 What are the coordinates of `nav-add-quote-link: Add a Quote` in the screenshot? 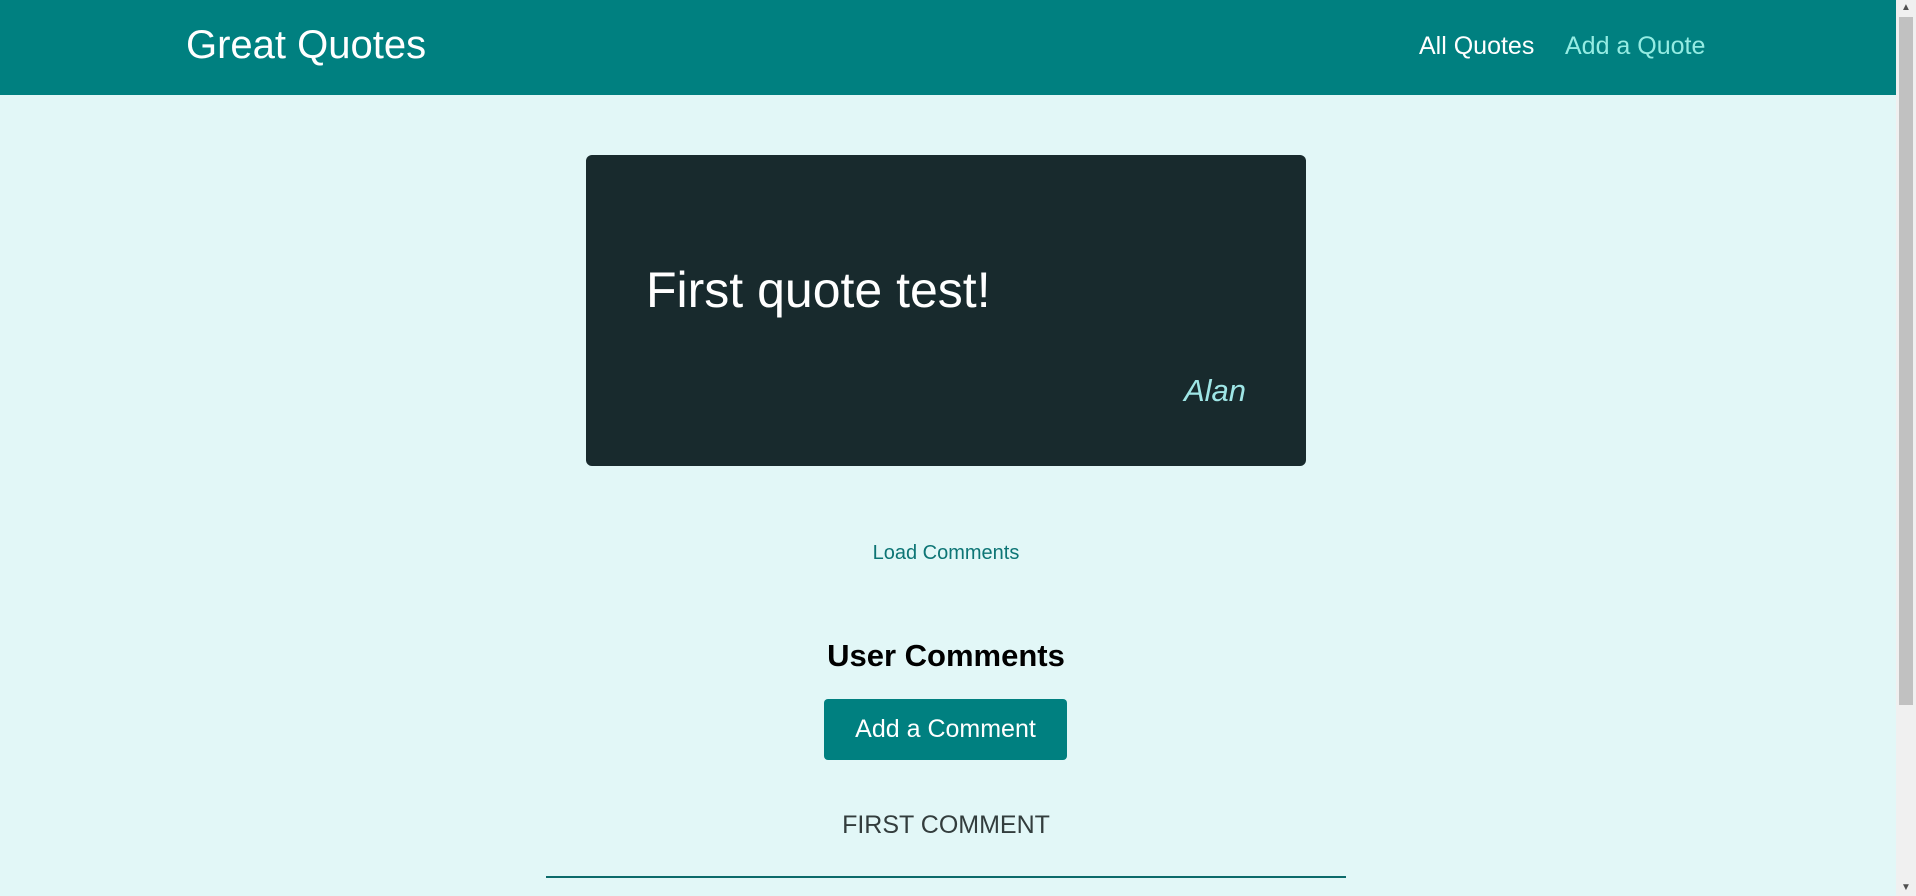 It's located at (1635, 46).